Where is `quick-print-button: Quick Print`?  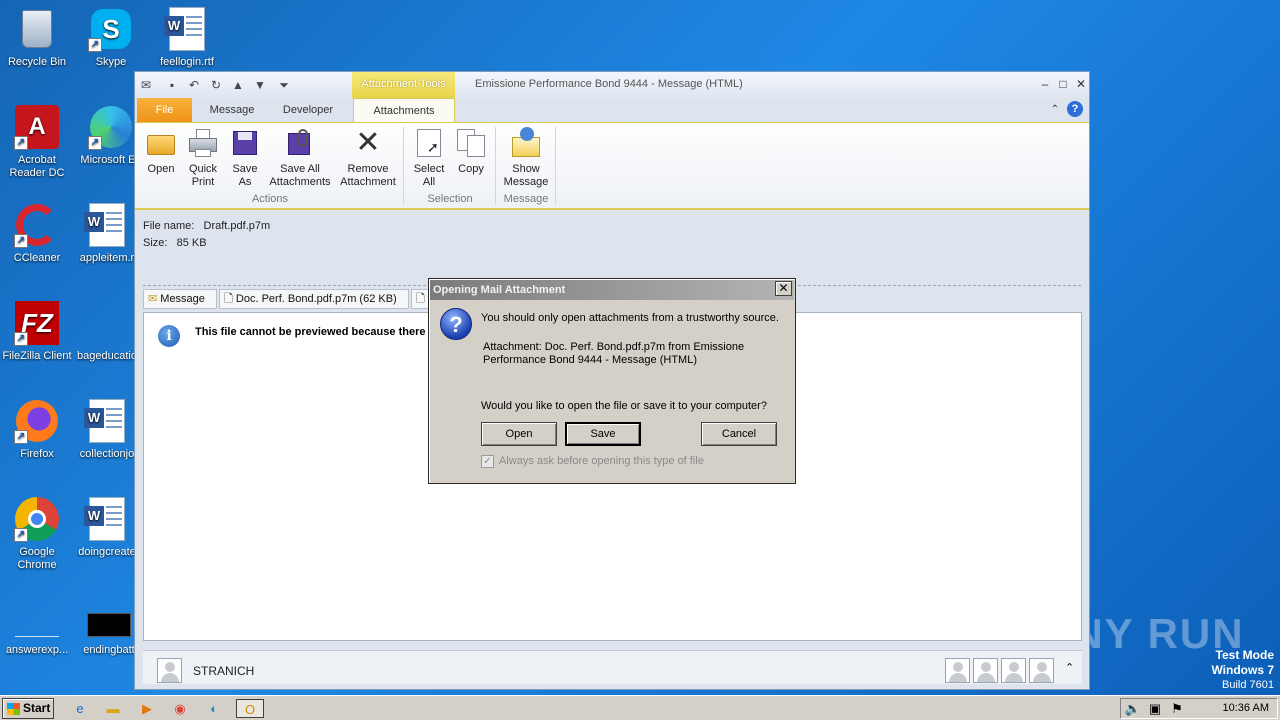
quick-print-button: Quick Print is located at coordinates (203, 158).